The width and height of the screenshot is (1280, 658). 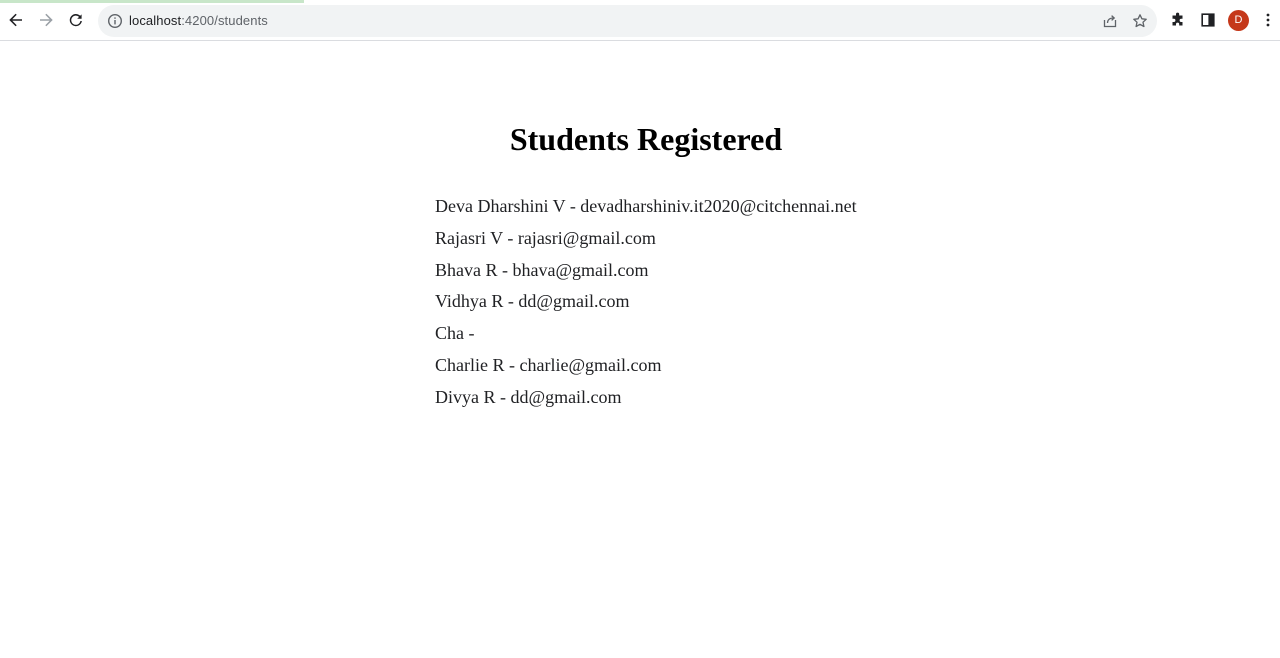 I want to click on student-entry: Rajasri V - rajasri@gmail.com, so click(x=545, y=237).